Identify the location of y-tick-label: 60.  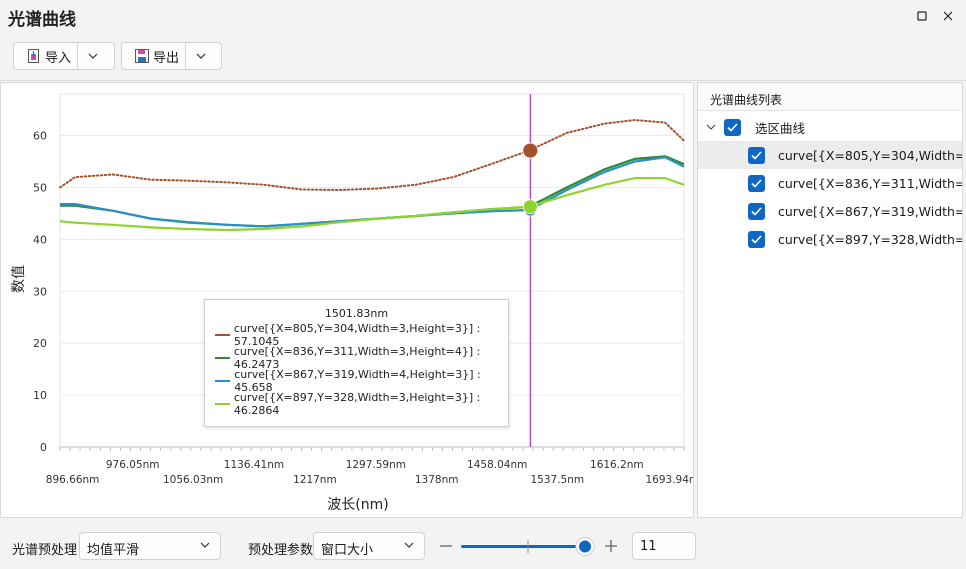
(40, 136).